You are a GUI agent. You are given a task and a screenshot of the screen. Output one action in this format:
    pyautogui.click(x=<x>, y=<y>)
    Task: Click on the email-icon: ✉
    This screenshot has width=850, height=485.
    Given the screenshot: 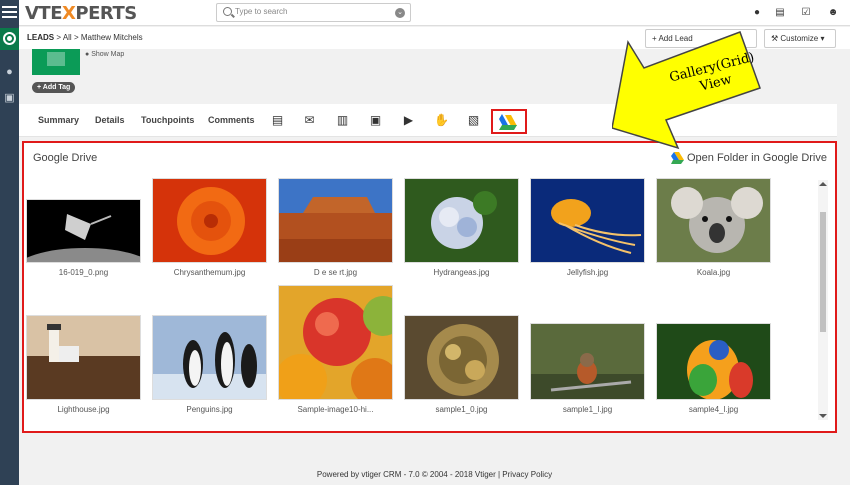 What is the action you would take?
    pyautogui.click(x=309, y=120)
    